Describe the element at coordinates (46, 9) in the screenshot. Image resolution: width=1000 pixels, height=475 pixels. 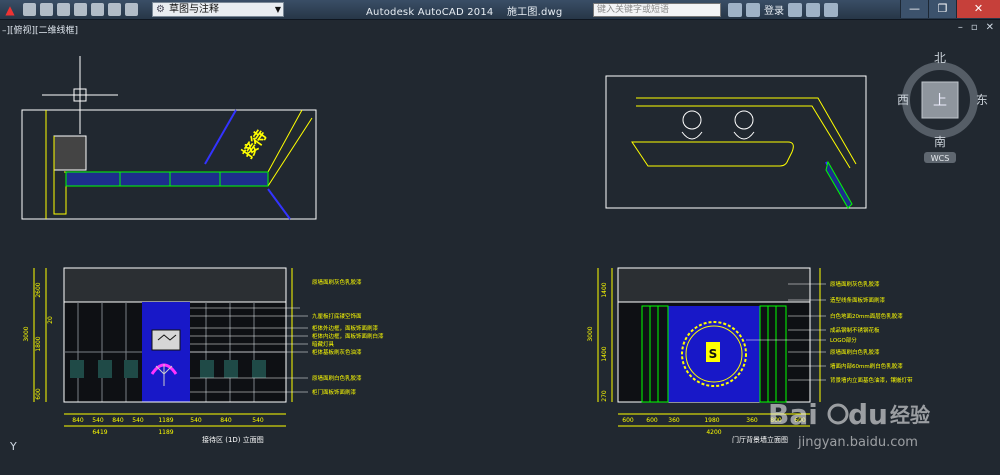
I see `open-file-icon` at that location.